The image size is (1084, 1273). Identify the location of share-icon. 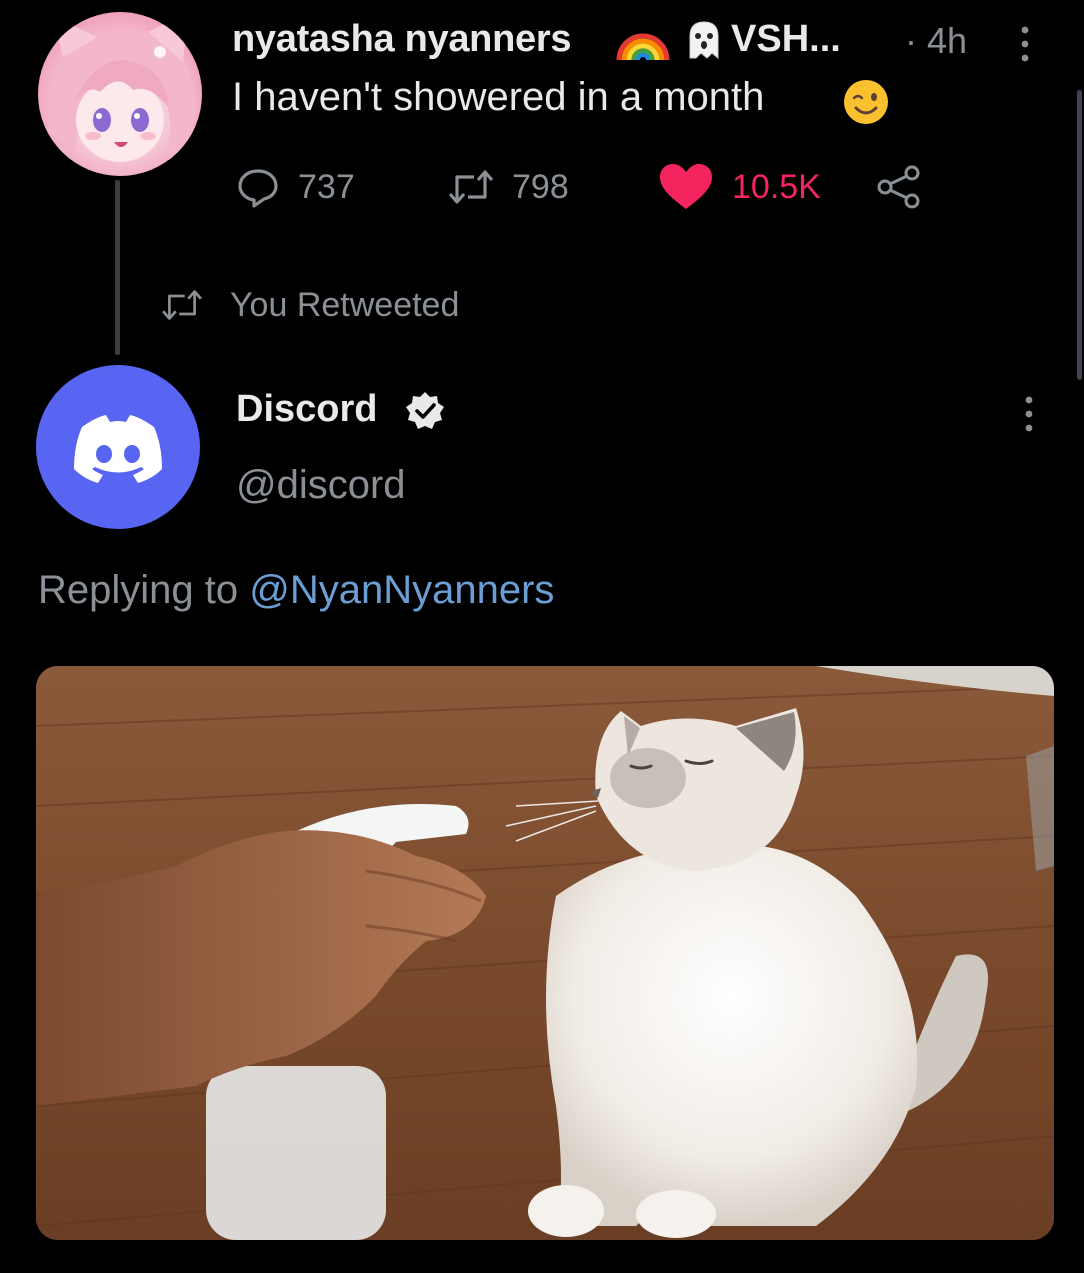
(898, 187).